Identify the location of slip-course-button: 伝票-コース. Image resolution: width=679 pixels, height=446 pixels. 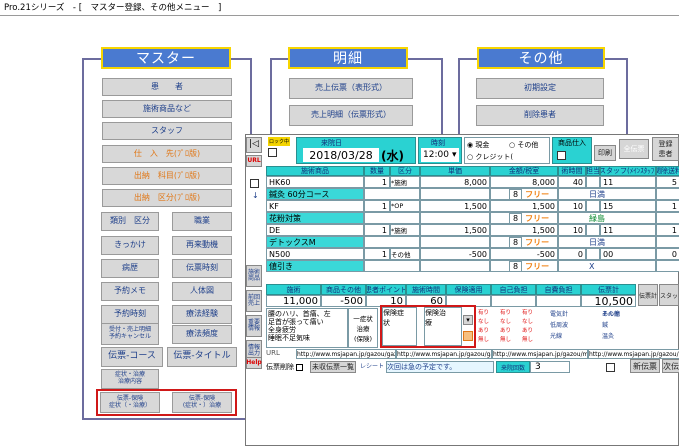
(132, 357).